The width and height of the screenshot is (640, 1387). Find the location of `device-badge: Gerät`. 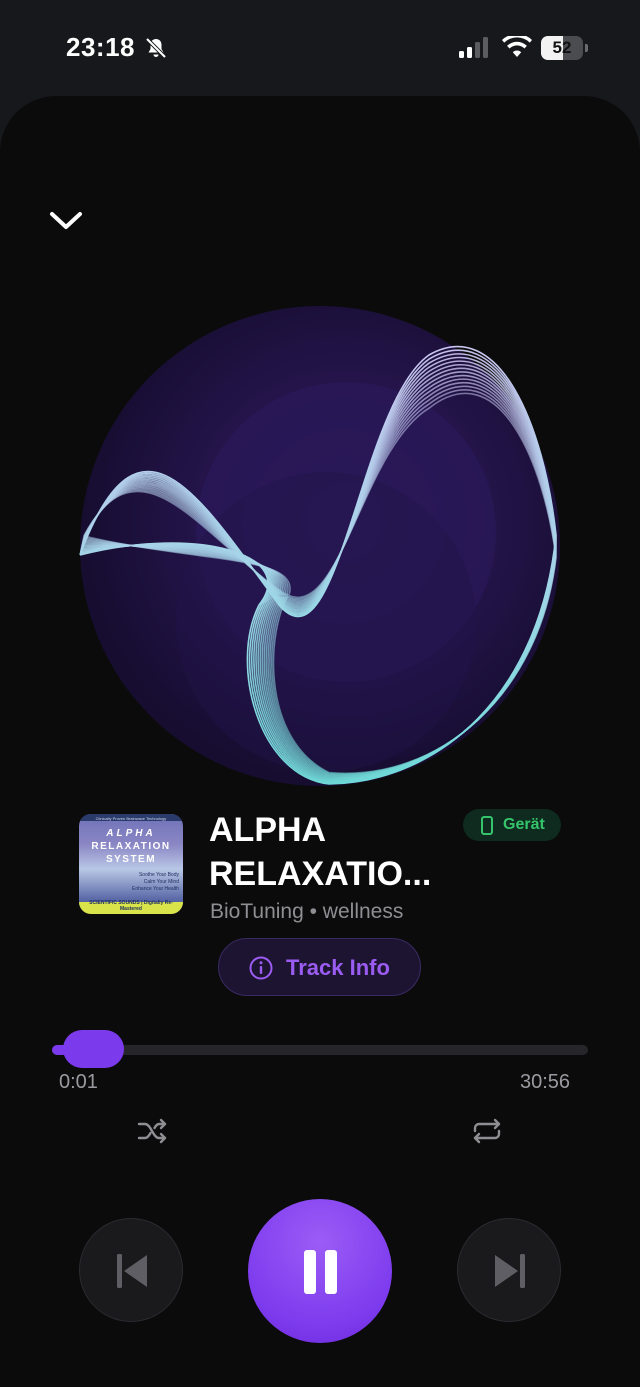

device-badge: Gerät is located at coordinates (512, 825).